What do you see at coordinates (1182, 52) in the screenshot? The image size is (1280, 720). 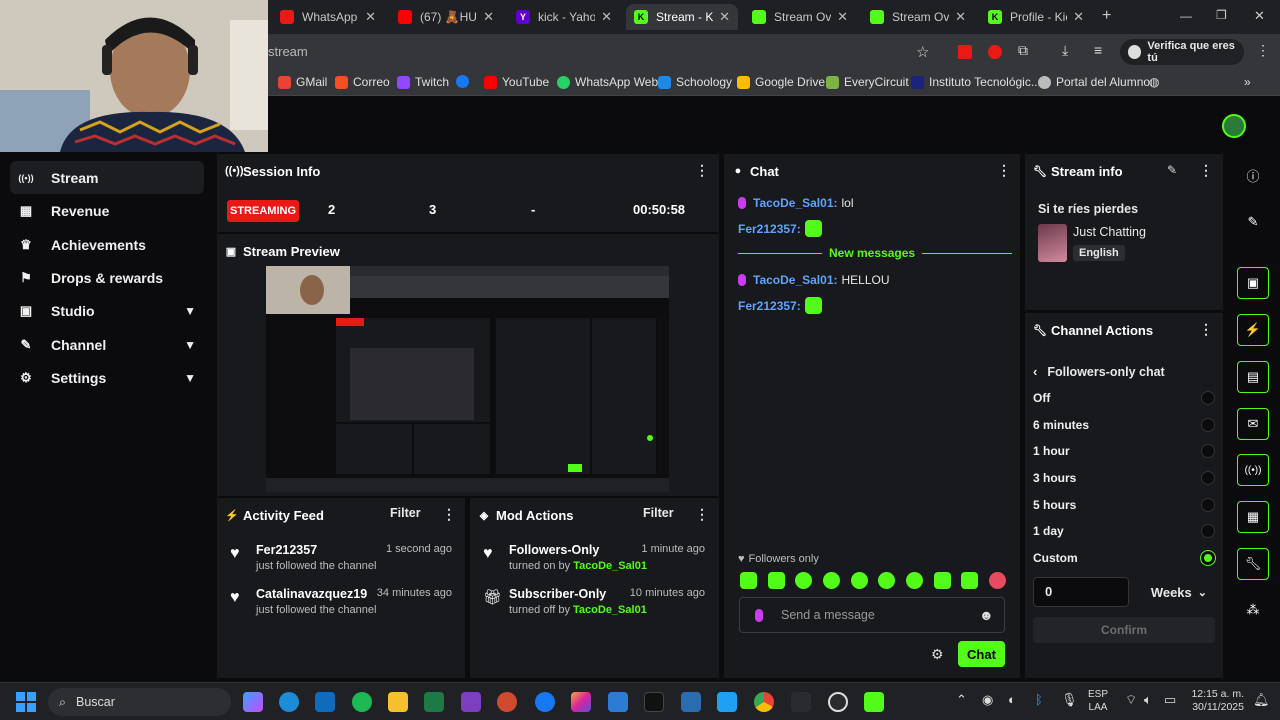 I see `profile-verify-button: Verifica que eres tú` at bounding box center [1182, 52].